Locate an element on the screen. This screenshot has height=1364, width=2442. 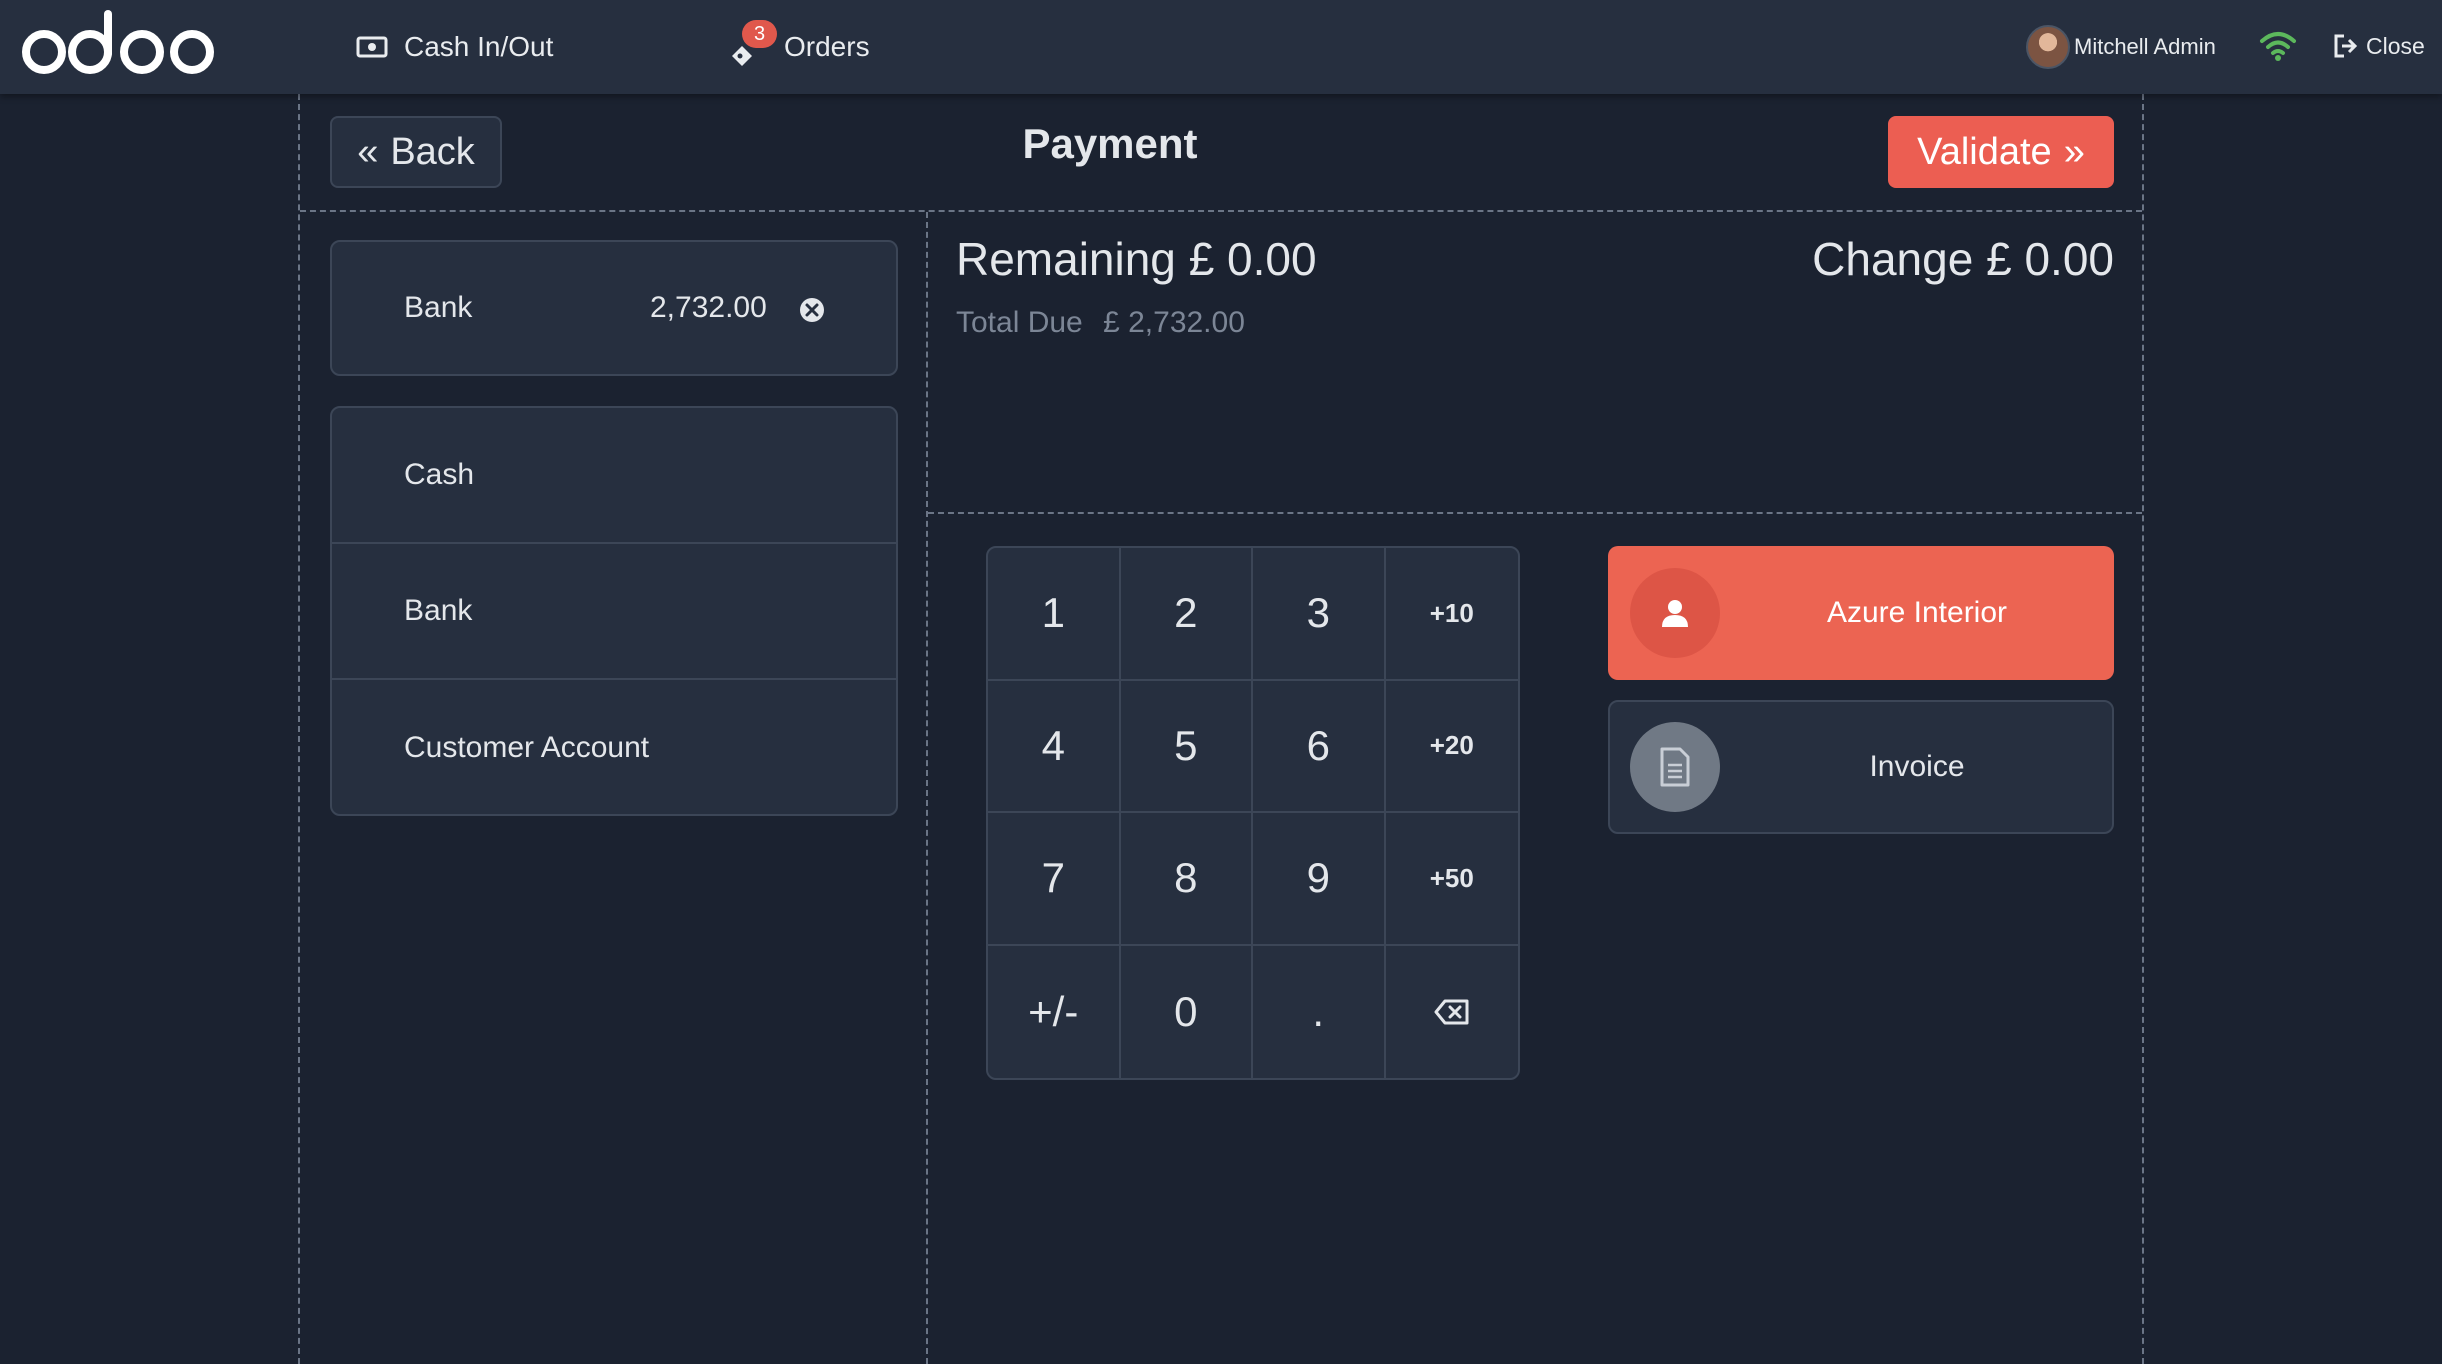
payment-method-bank: Bank is located at coordinates (614, 612).